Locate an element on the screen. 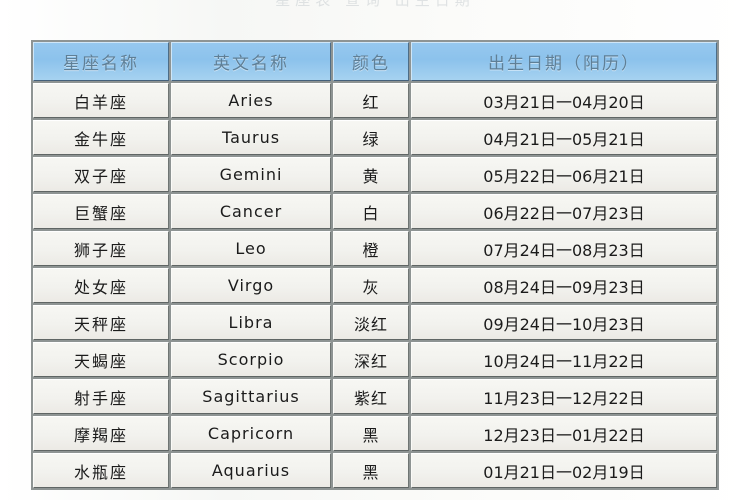  column-header-english-name: 英文名称 is located at coordinates (251, 61).